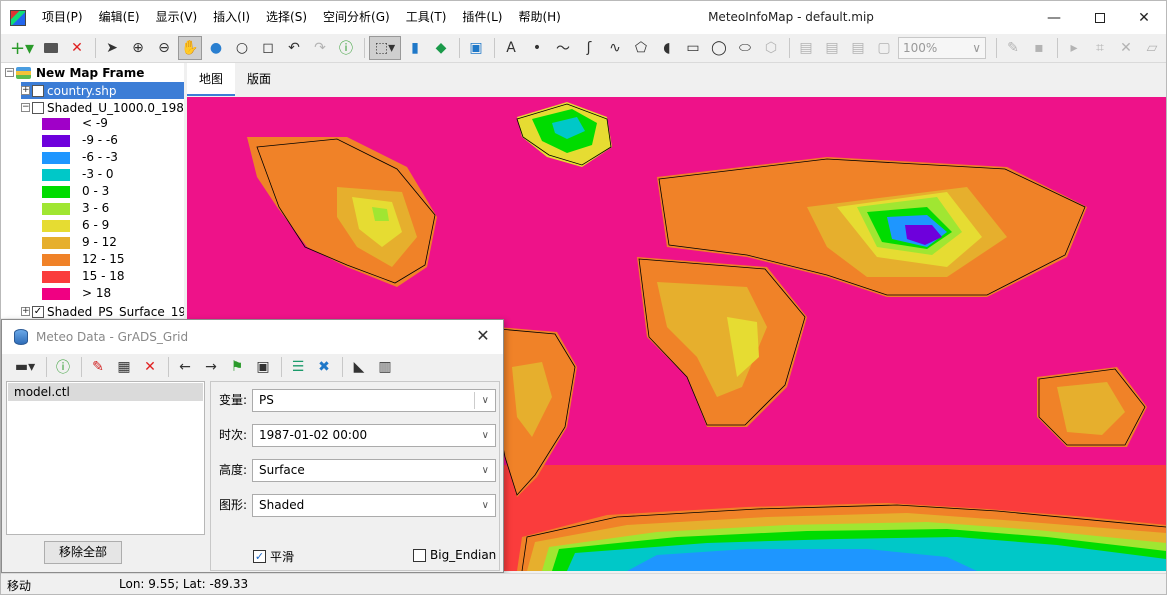 The image size is (1167, 595). What do you see at coordinates (942, 48) in the screenshot?
I see `zoom-combobox: 100% ∨` at bounding box center [942, 48].